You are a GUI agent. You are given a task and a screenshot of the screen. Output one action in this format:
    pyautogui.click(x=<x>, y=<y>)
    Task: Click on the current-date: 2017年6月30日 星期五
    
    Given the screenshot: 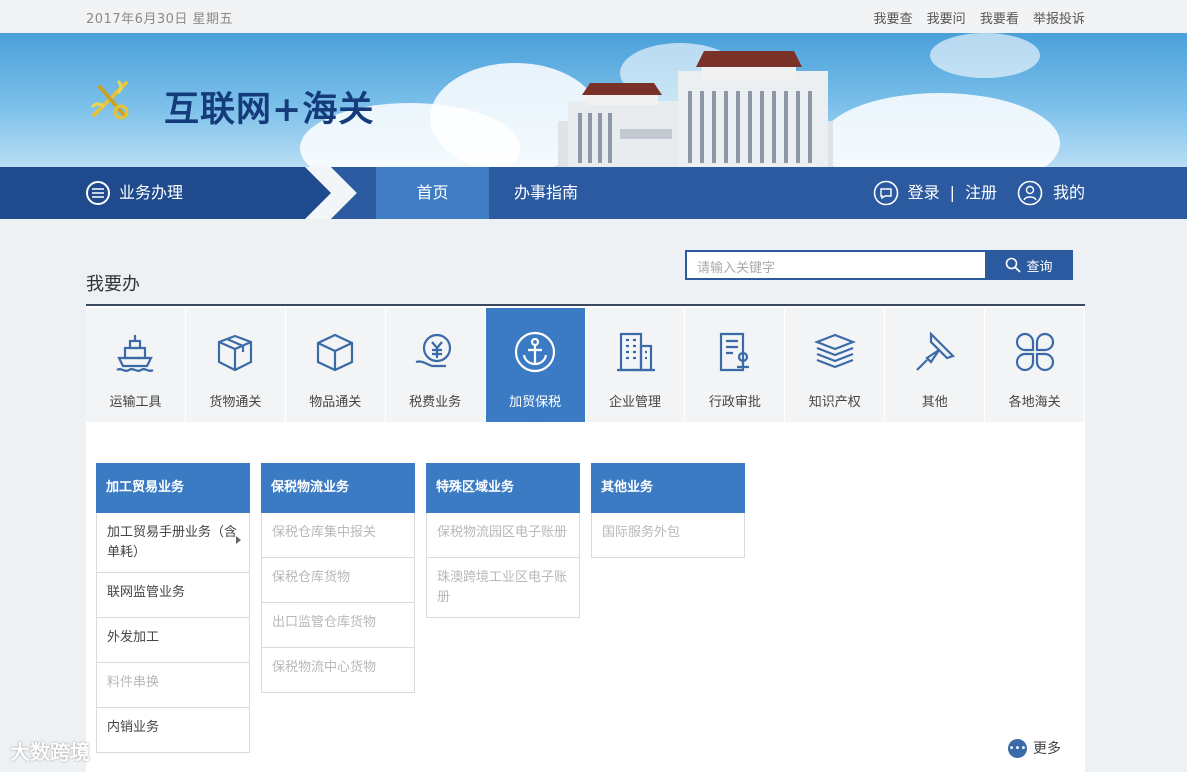 What is the action you would take?
    pyautogui.click(x=160, y=19)
    